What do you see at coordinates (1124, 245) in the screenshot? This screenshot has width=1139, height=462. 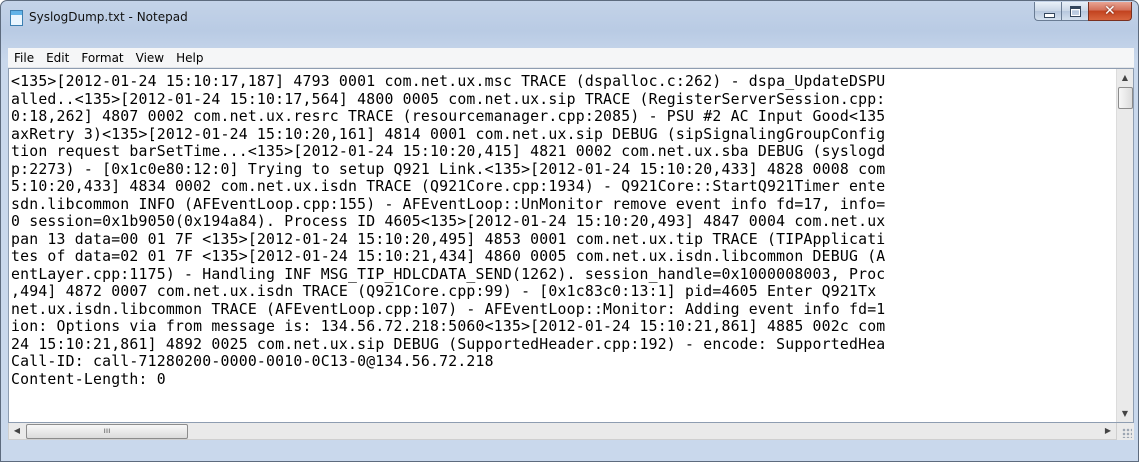 I see `vertical-scrollbar: ▲ ▼` at bounding box center [1124, 245].